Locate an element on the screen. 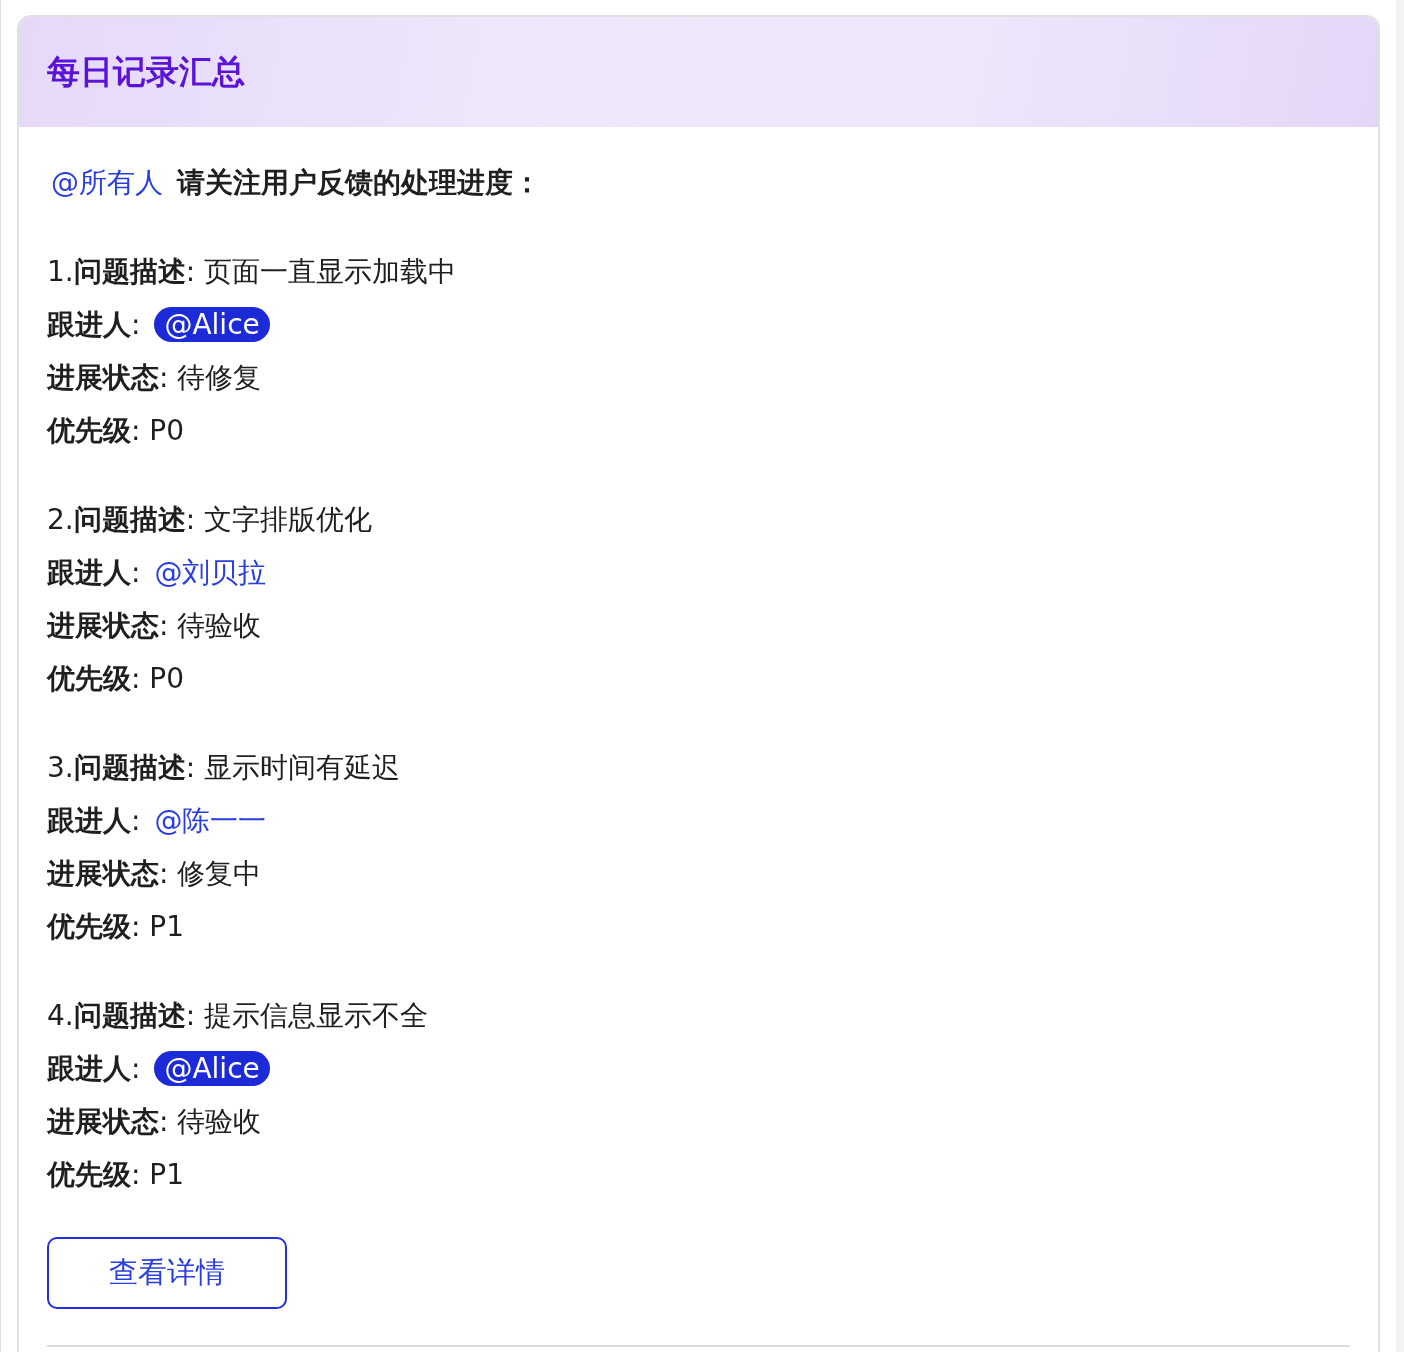 The image size is (1404, 1352). mention-link: @陈一一 is located at coordinates (210, 820).